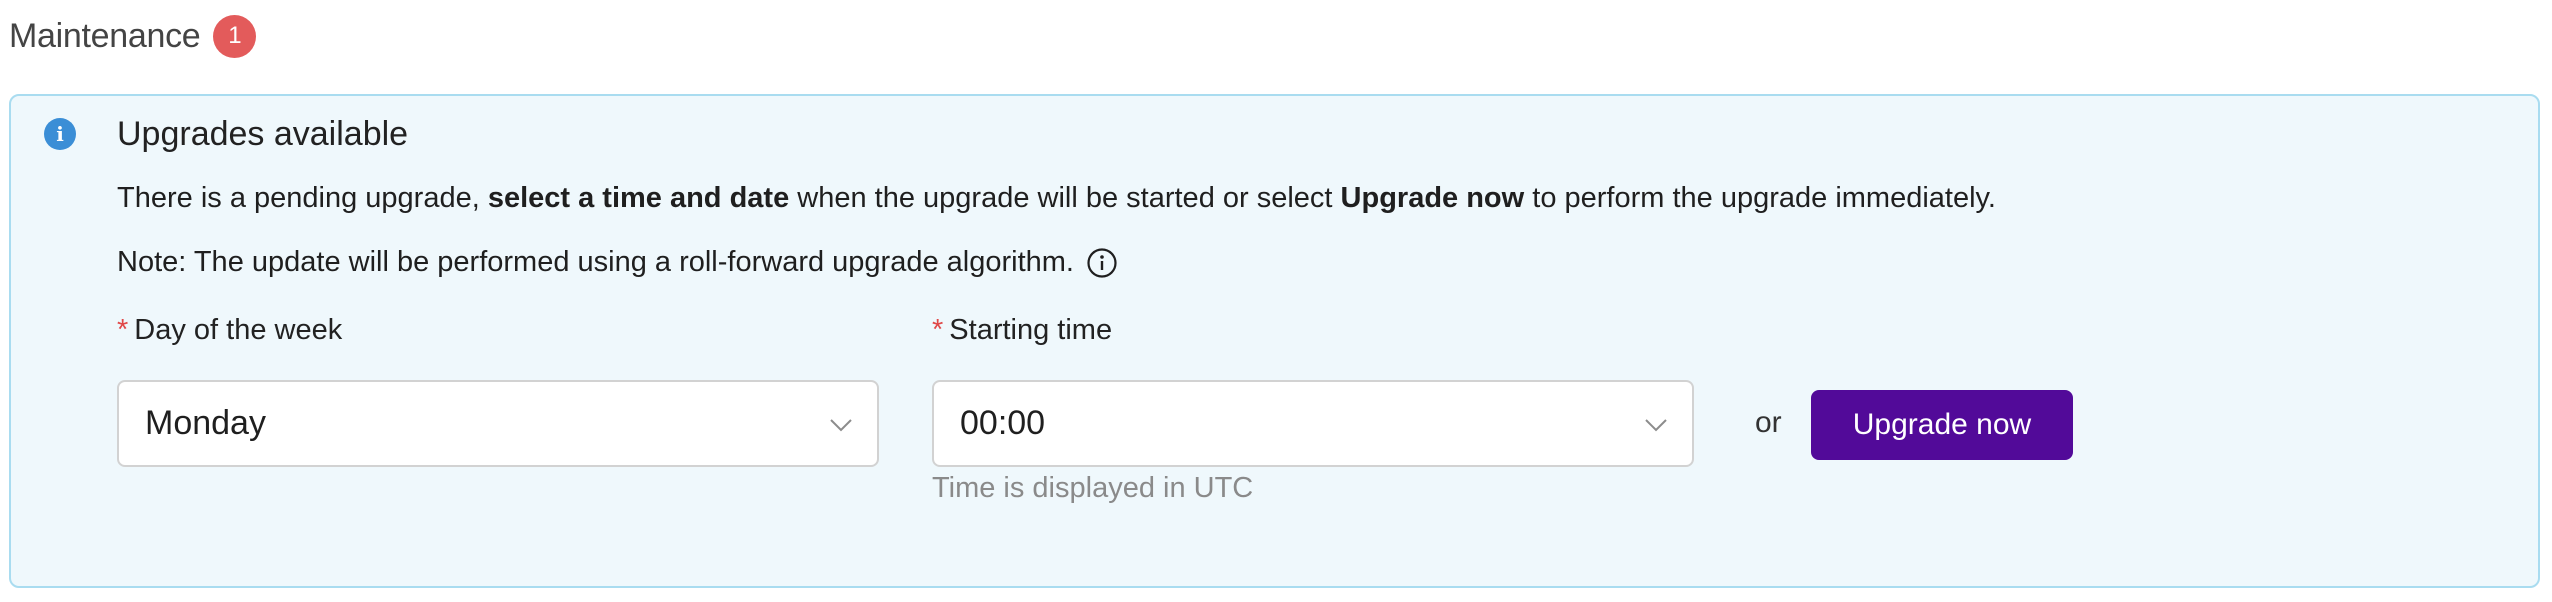 This screenshot has height=602, width=2552. I want to click on section-title: Maintenance, so click(105, 35).